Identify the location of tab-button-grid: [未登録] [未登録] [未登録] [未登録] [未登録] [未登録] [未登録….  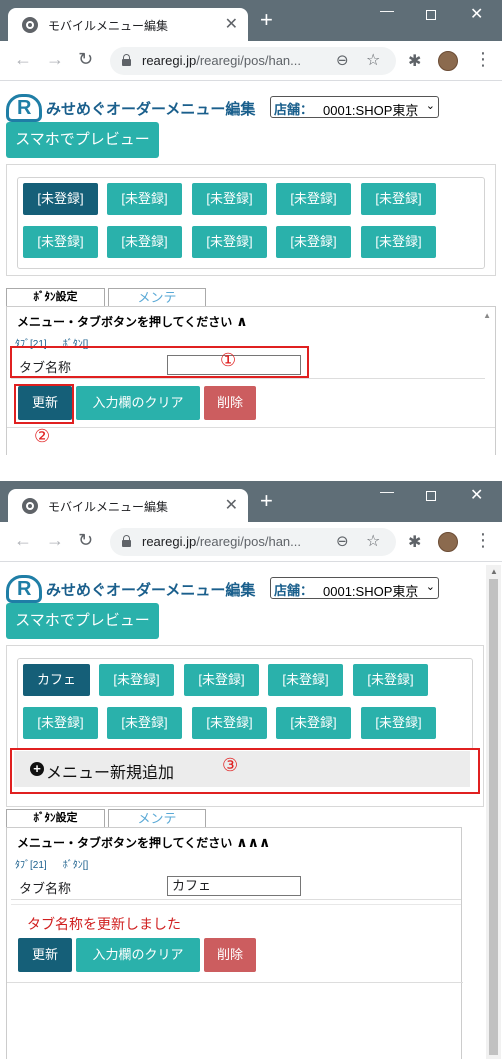
(251, 223).